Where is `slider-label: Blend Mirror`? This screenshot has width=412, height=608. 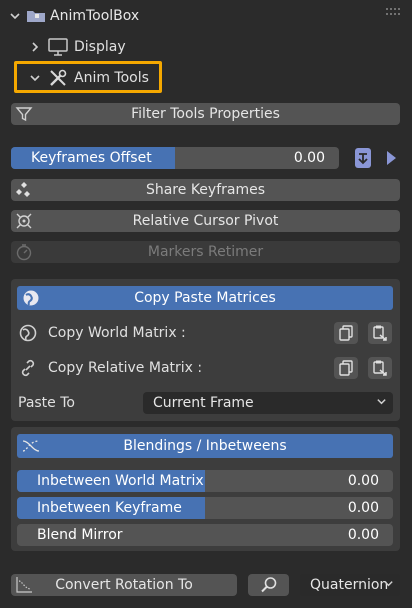
slider-label: Blend Mirror is located at coordinates (80, 535).